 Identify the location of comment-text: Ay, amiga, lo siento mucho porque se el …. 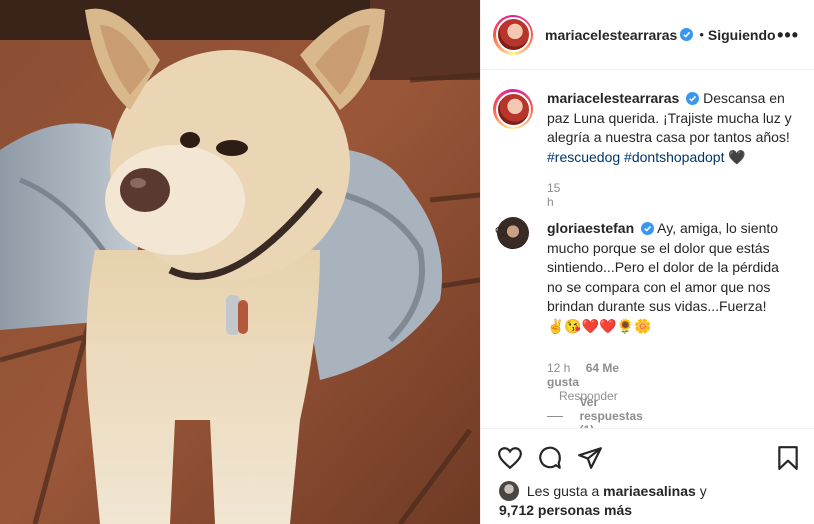
(663, 277).